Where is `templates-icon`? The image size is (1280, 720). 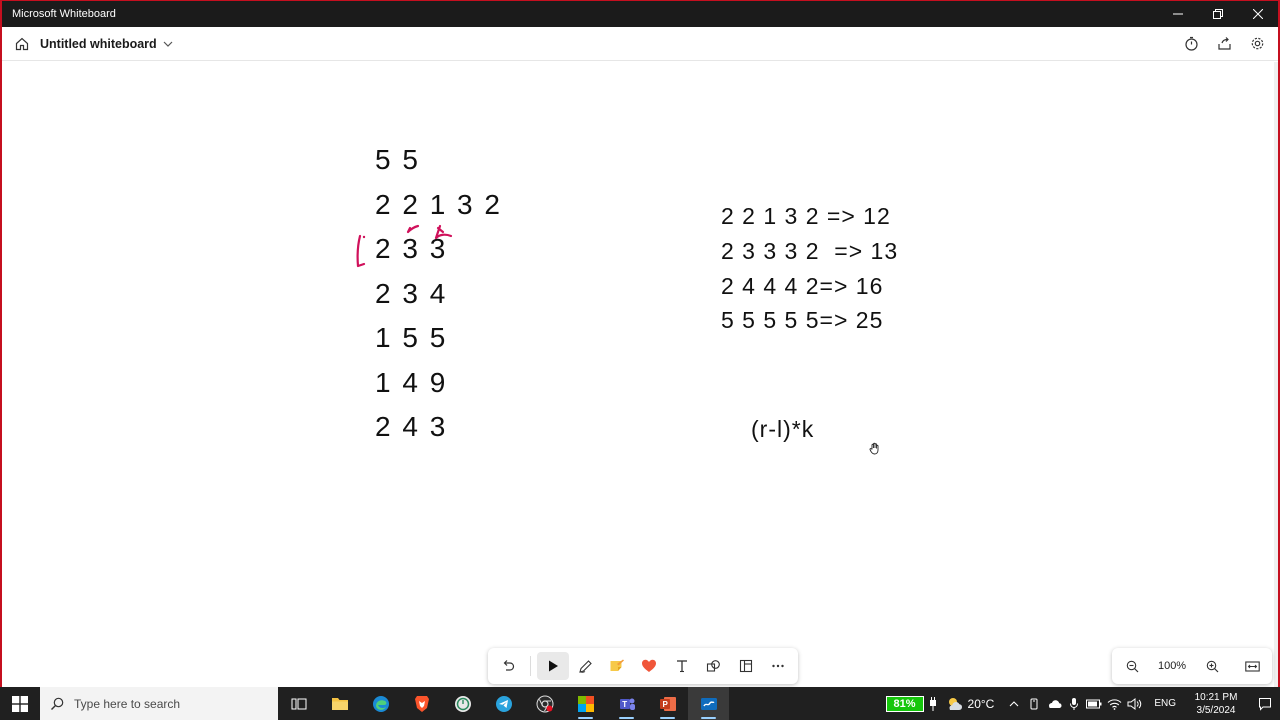
templates-icon is located at coordinates (745, 666).